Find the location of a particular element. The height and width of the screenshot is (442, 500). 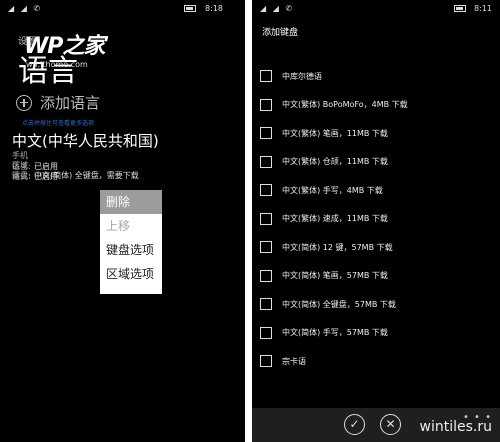

status-bar: ◢ ◢ ✆ 8:11 is located at coordinates (376, 9).